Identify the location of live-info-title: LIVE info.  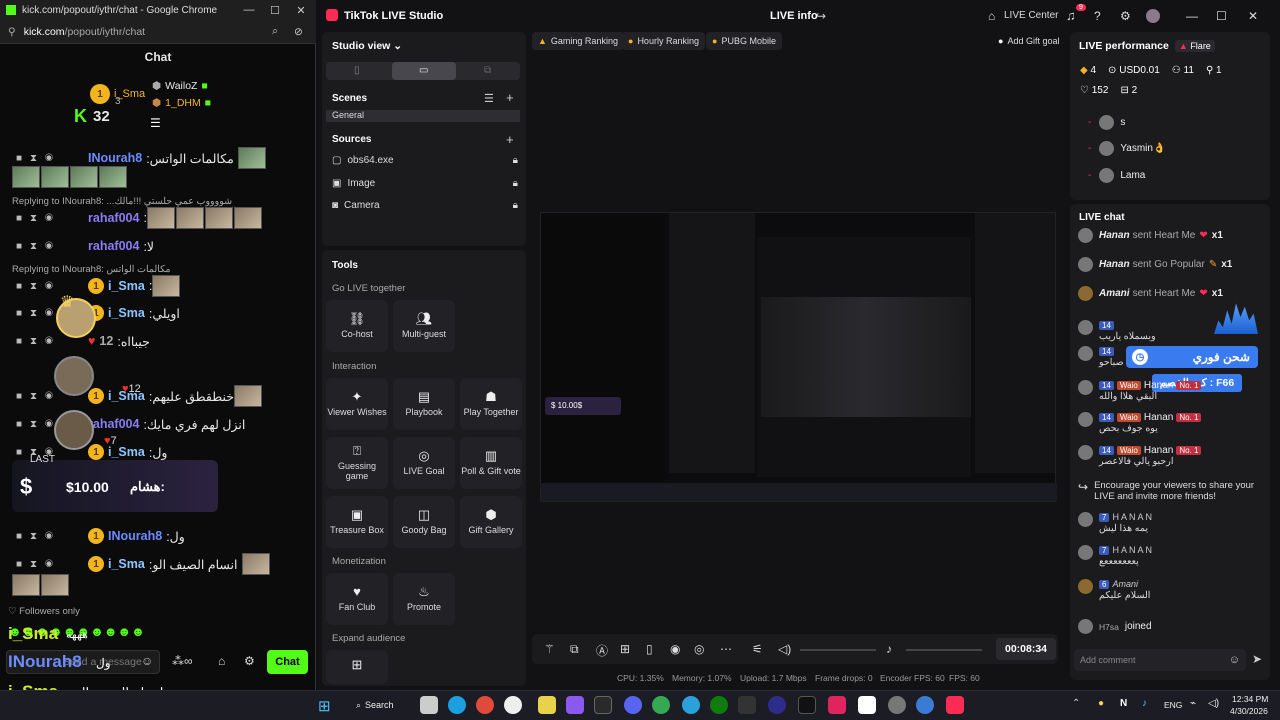
(794, 16).